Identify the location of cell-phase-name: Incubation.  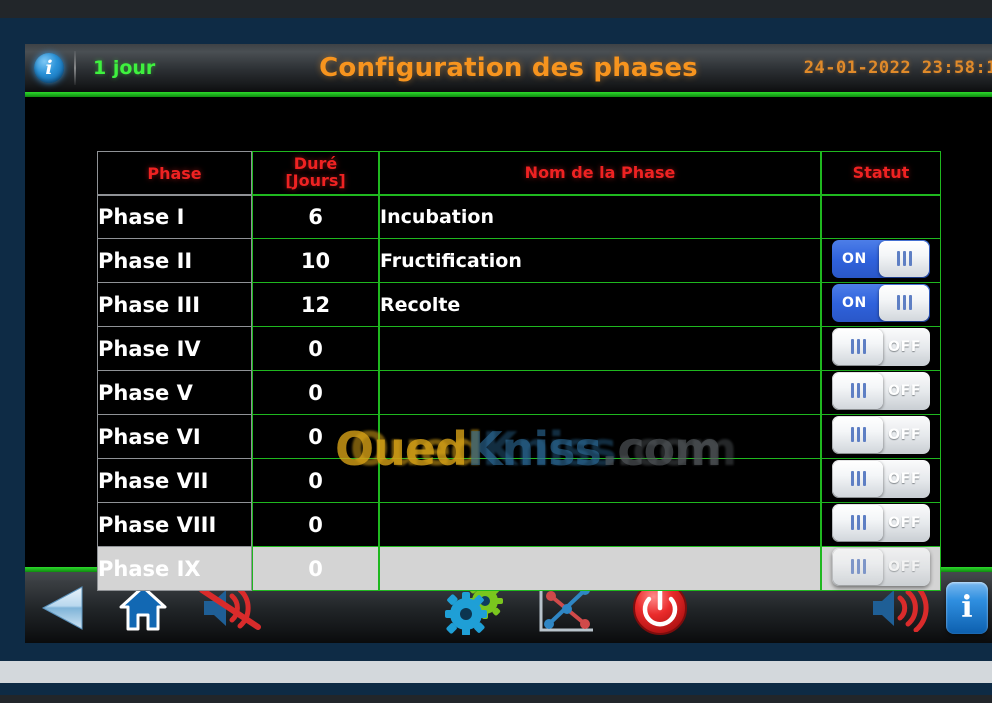
(600, 217).